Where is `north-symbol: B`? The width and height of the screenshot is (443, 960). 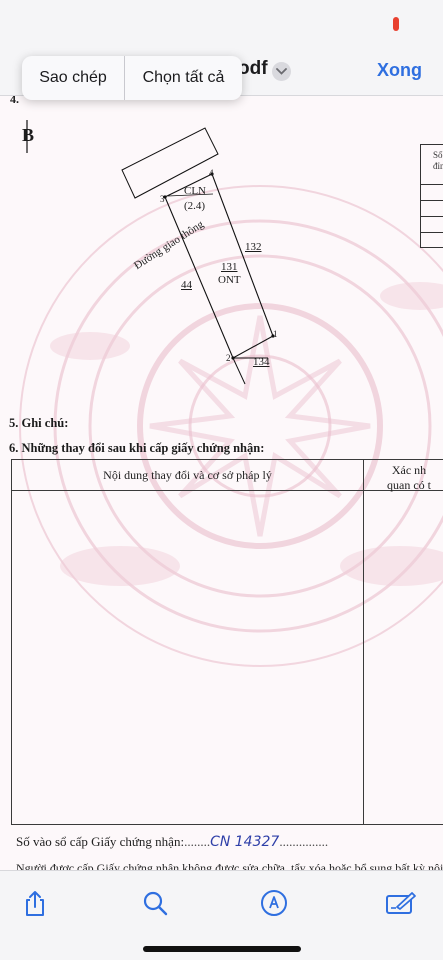
north-symbol: B is located at coordinates (28, 135).